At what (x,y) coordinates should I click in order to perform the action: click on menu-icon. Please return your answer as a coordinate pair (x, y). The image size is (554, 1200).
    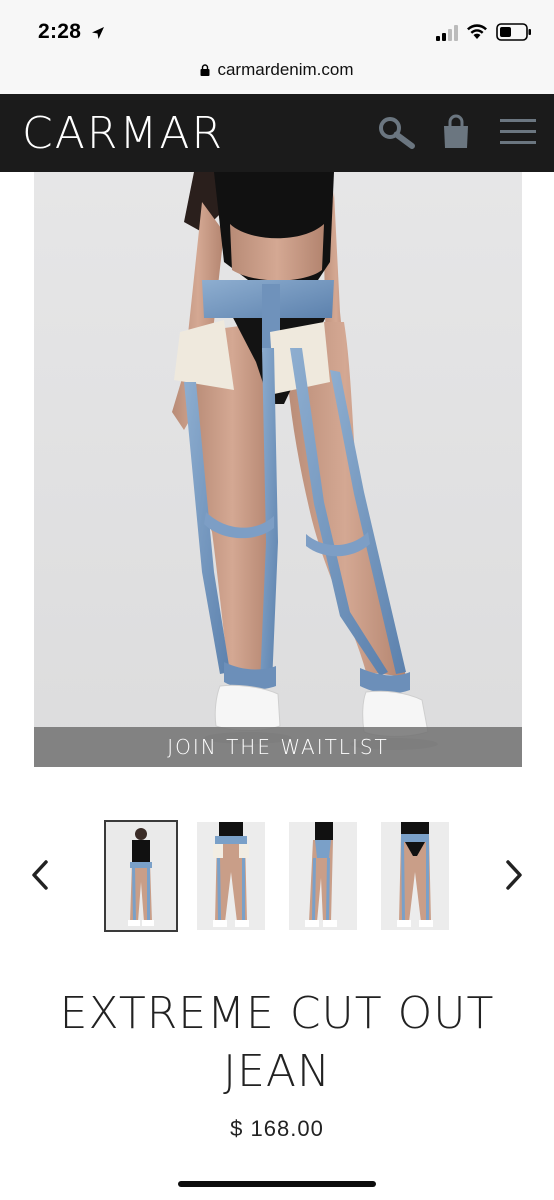
    Looking at the image, I should click on (518, 132).